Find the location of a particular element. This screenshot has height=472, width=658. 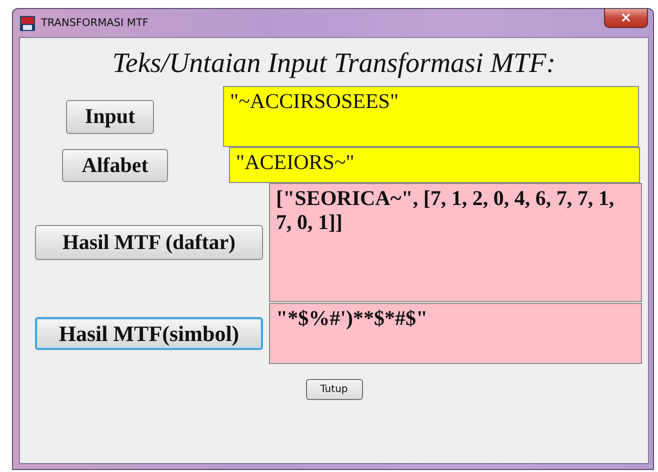

action-button: Input is located at coordinates (110, 117).